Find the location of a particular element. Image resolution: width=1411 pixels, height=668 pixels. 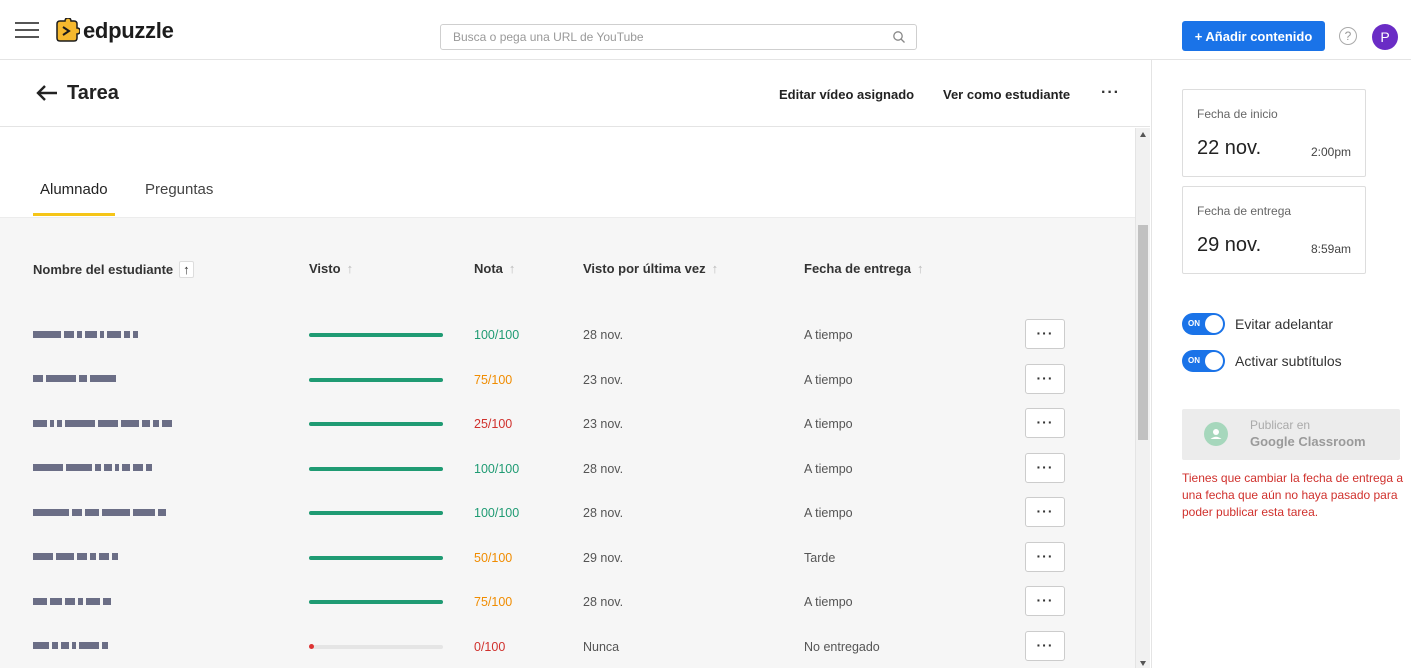

edpuzzle-logo: edpuzzle is located at coordinates (114, 31).